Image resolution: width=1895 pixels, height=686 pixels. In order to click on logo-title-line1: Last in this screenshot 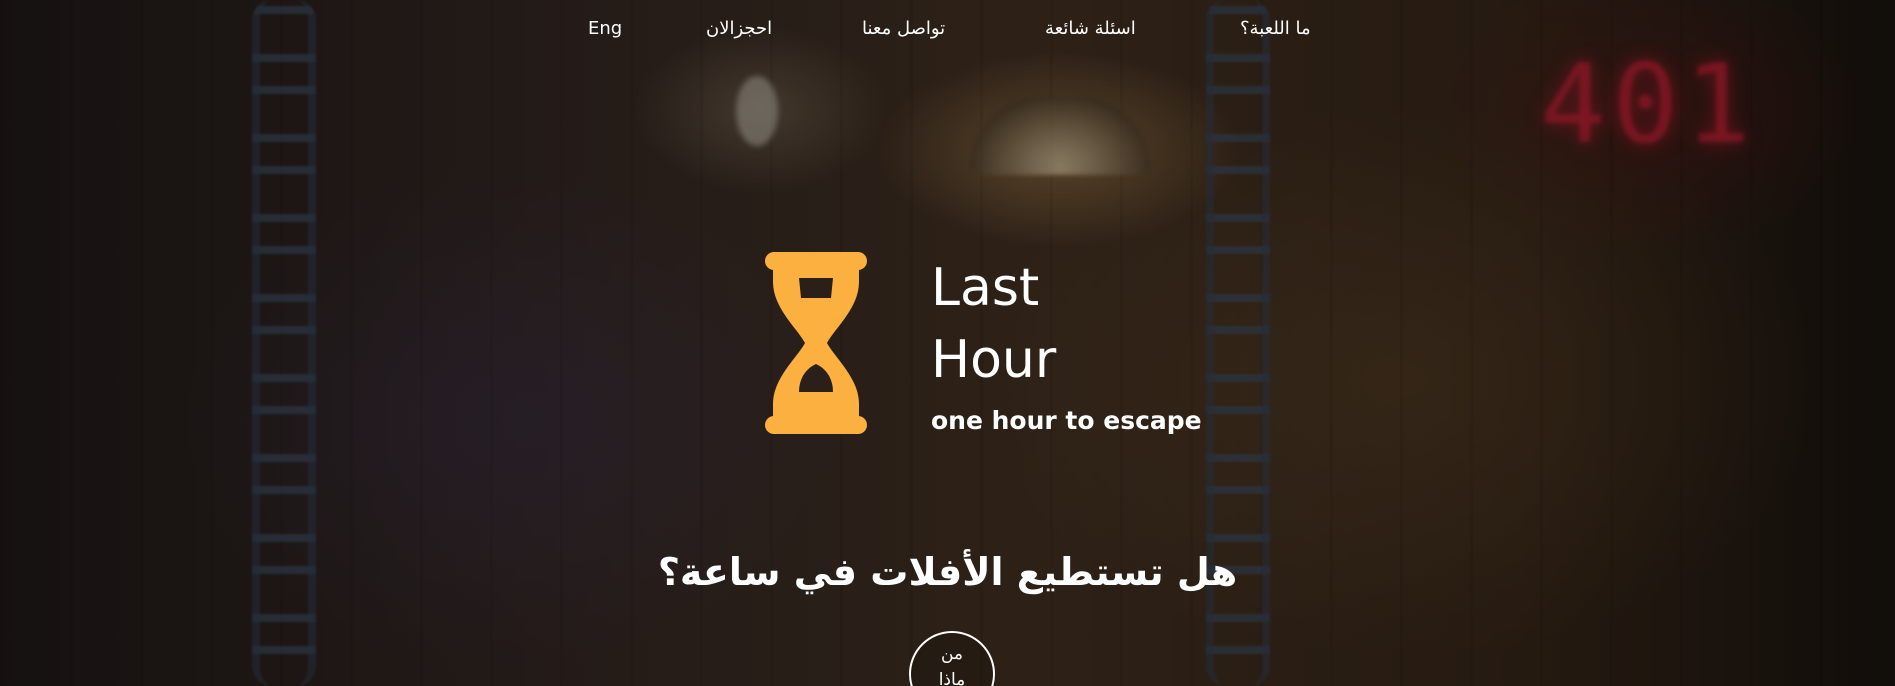, I will do `click(985, 288)`.